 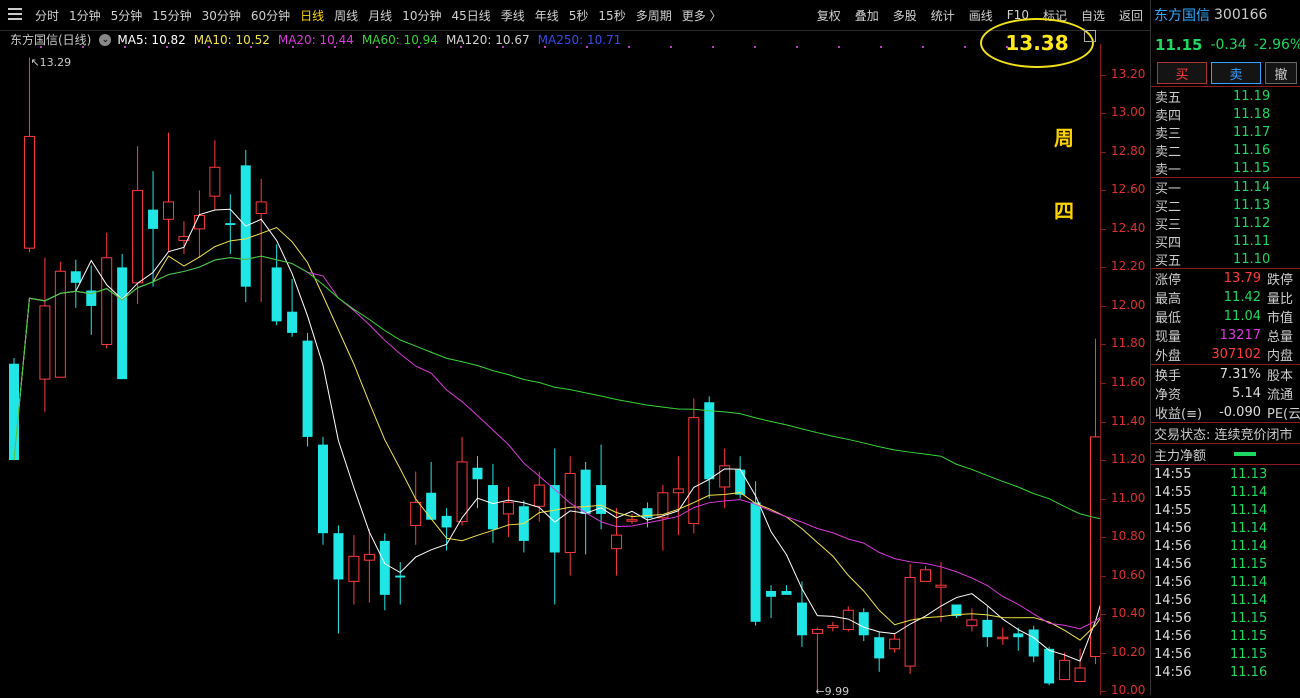 What do you see at coordinates (1252, 132) in the screenshot?
I see `book-price: 11.17` at bounding box center [1252, 132].